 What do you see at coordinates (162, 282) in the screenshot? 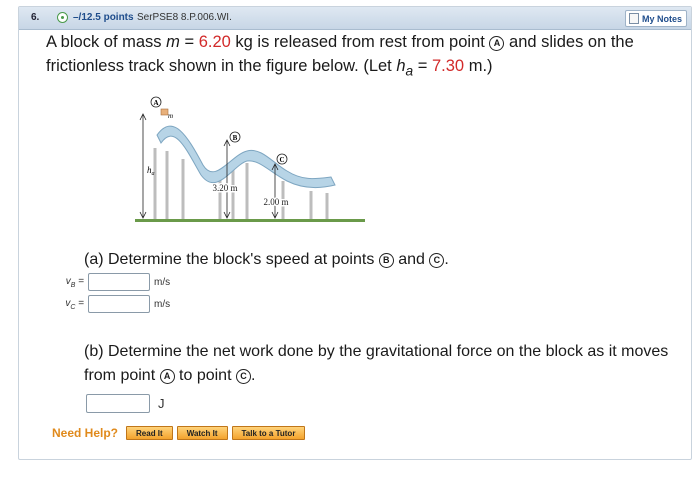
I see `vb-unit: m/s` at bounding box center [162, 282].